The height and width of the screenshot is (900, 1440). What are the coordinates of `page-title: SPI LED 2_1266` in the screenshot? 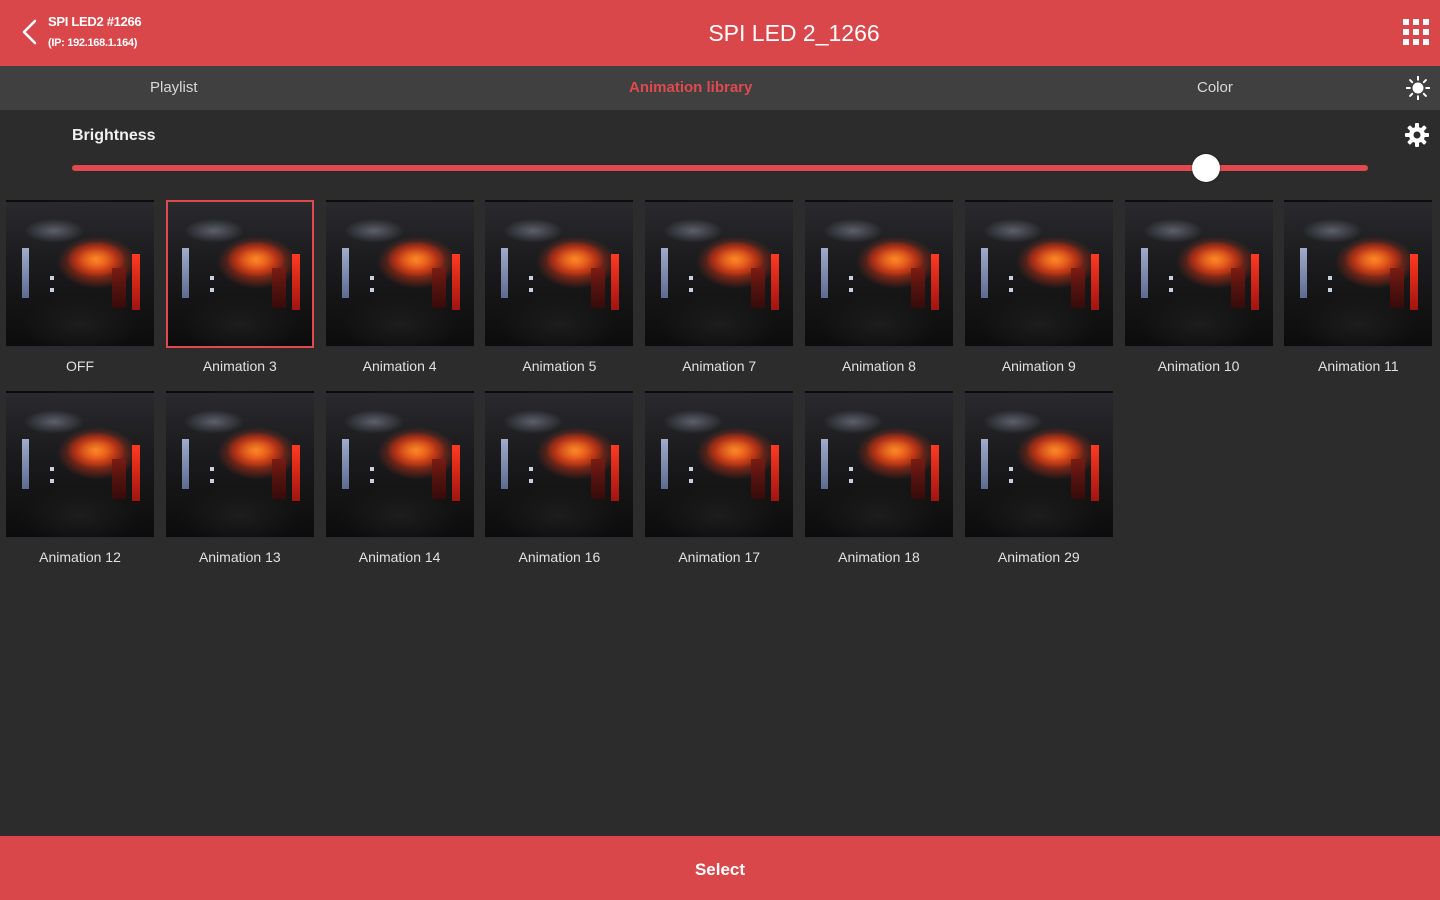 It's located at (794, 33).